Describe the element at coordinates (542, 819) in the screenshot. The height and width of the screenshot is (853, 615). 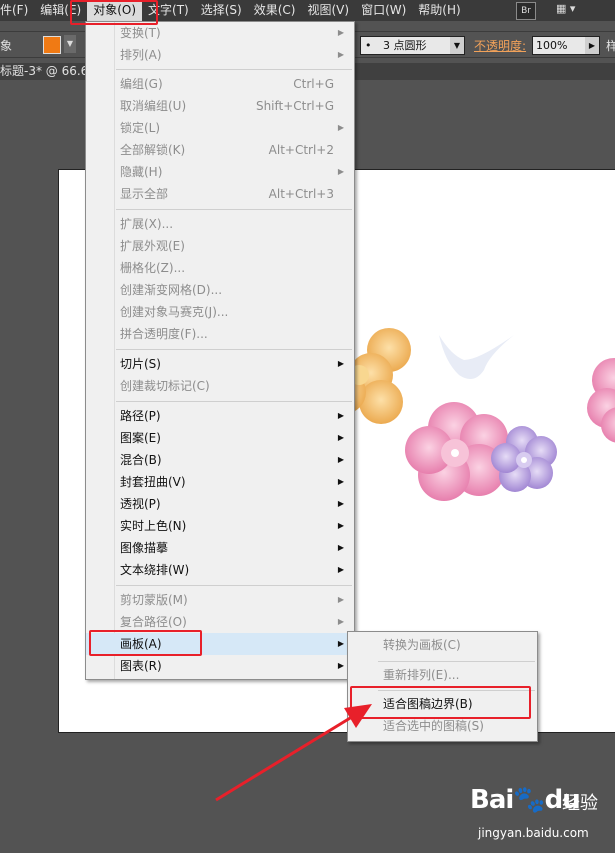
I see `baidu-jingyan-watermark: Bai🐾du 经验 jingyan.baidu.com` at that location.